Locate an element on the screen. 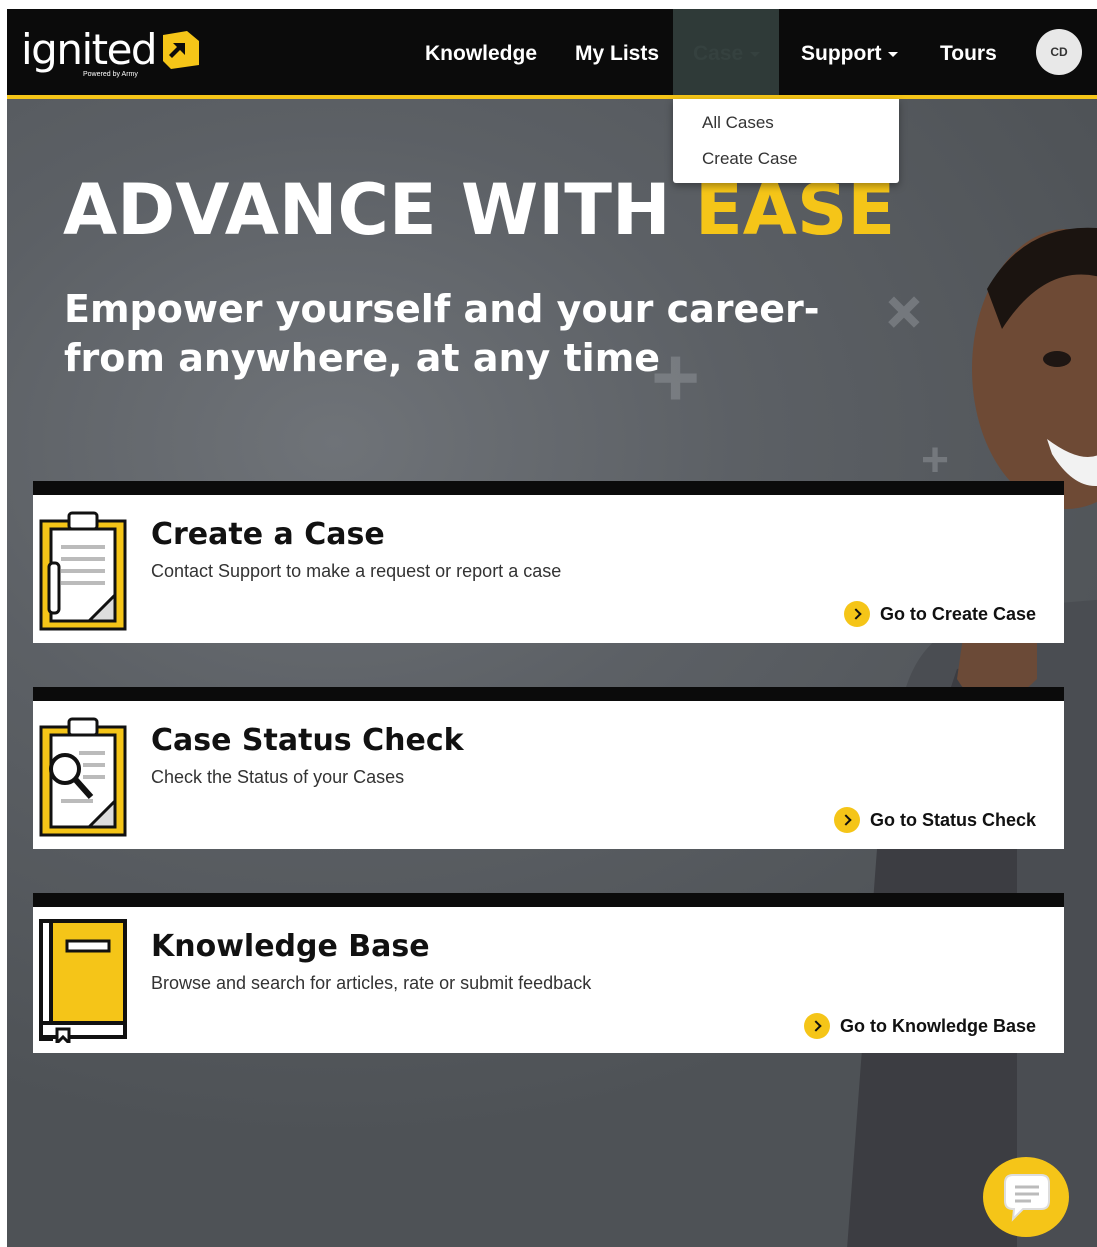 This screenshot has height=1247, width=1097. case-dropdown-menu: All Cases Create Case is located at coordinates (786, 141).